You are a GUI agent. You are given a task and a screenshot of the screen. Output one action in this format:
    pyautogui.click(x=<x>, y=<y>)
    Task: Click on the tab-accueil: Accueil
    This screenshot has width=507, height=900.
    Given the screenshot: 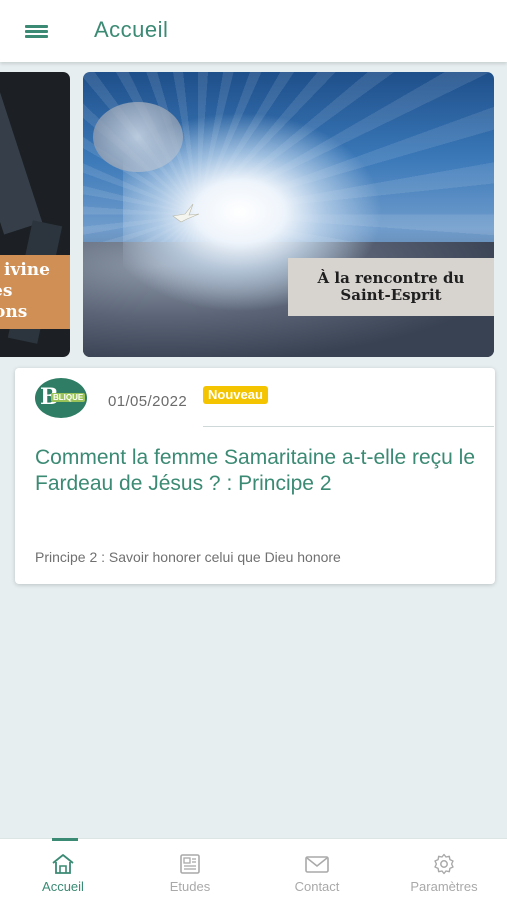 What is the action you would take?
    pyautogui.click(x=63, y=869)
    